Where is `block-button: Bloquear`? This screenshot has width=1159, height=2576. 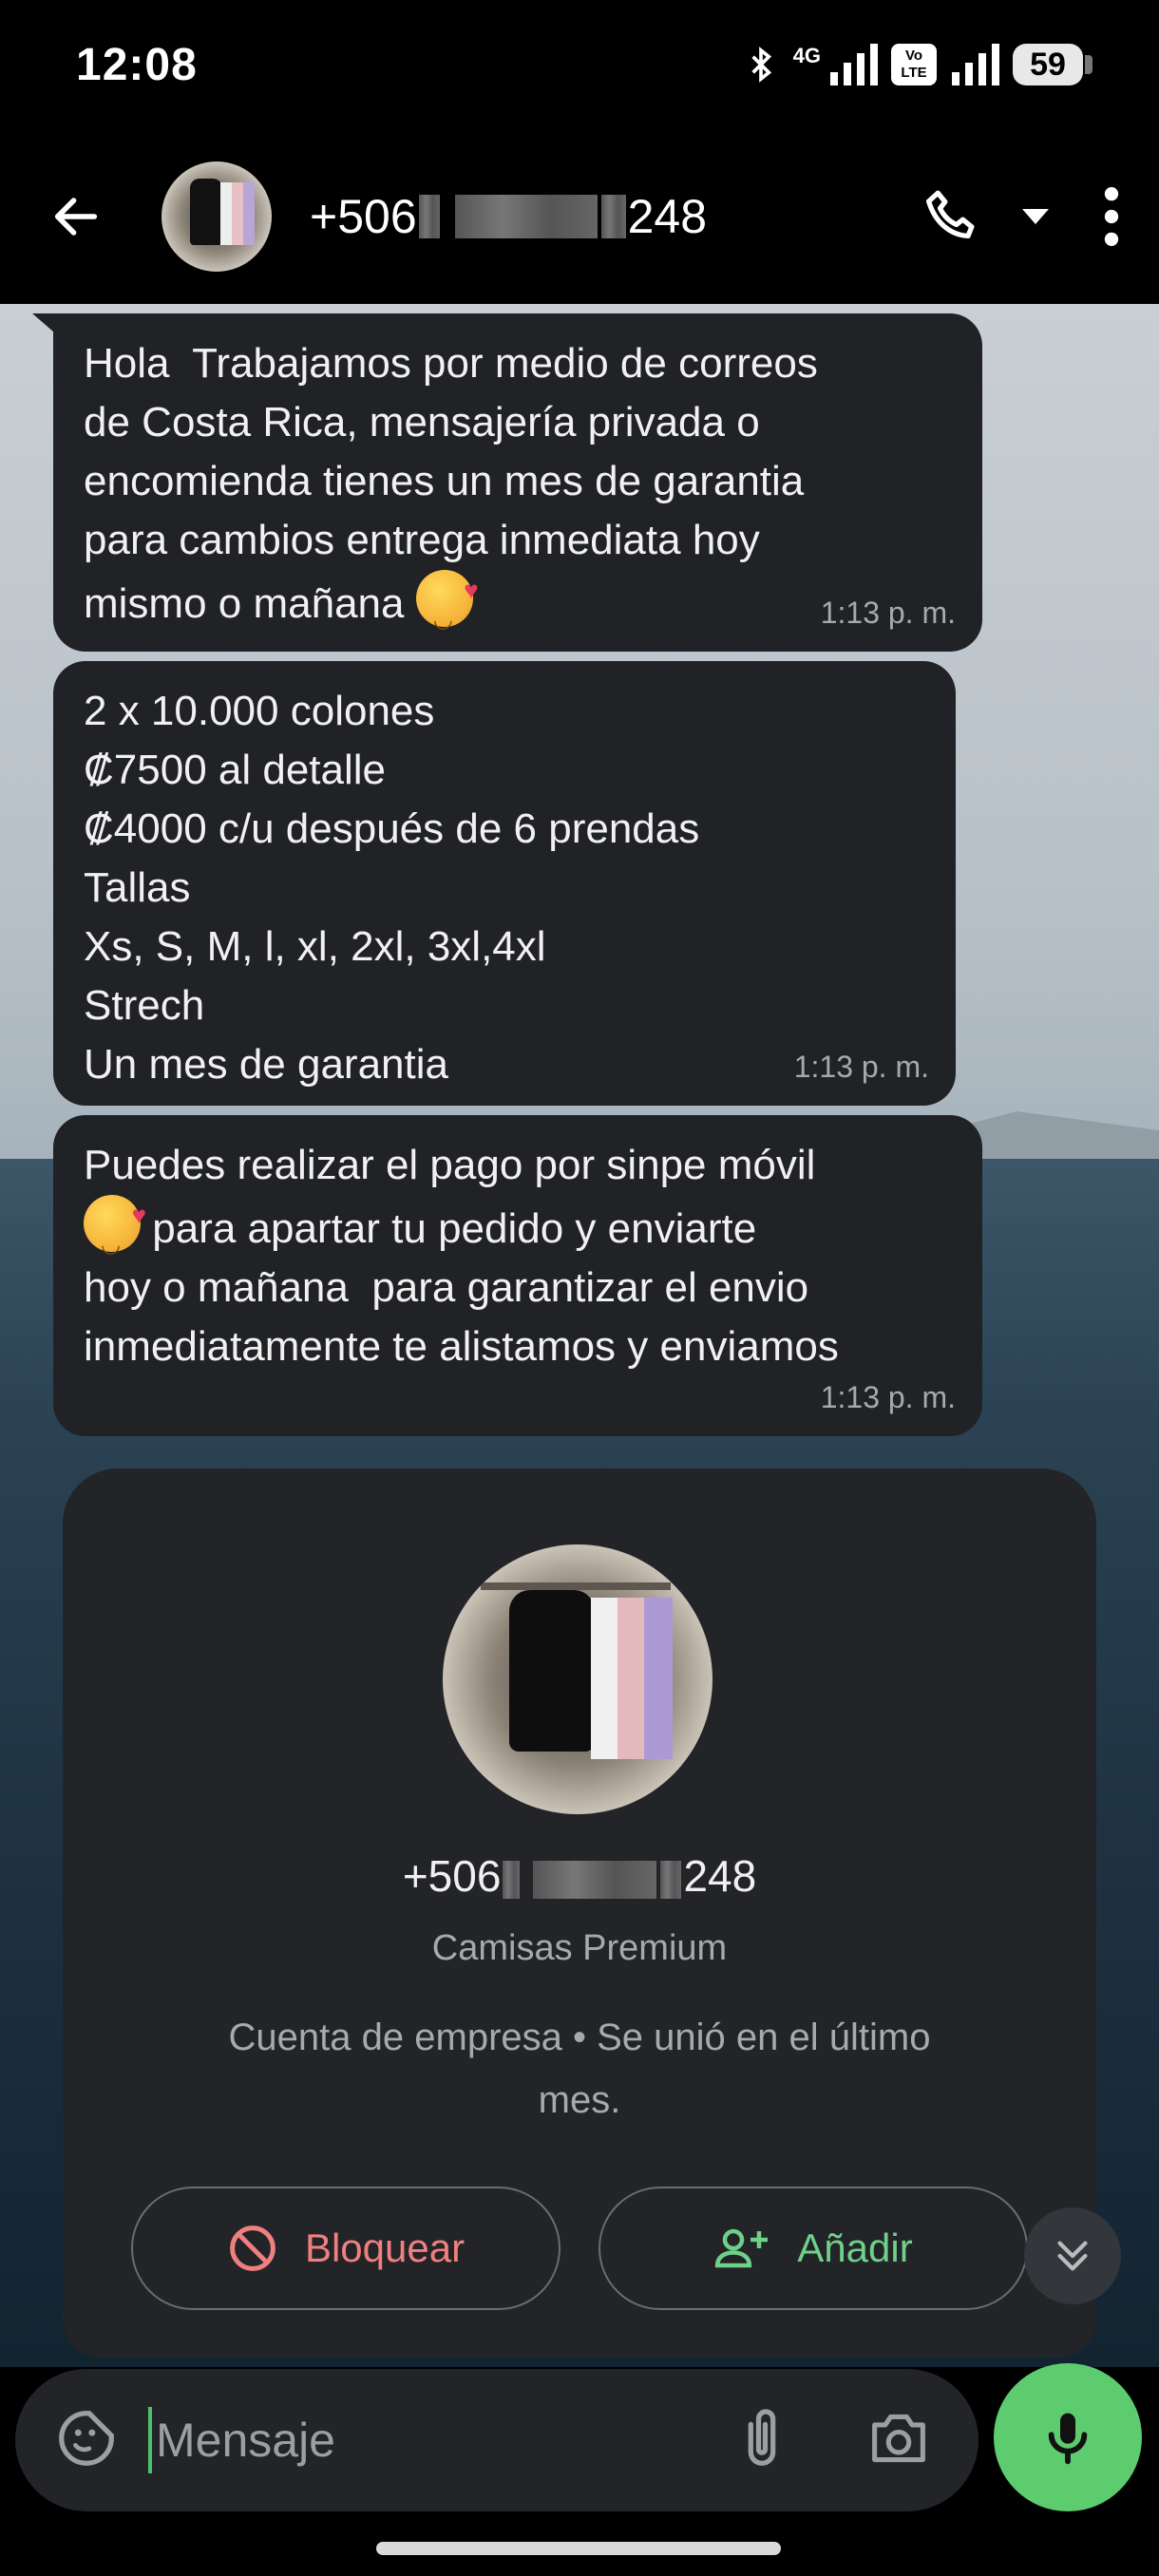
block-button: Bloquear is located at coordinates (345, 2248).